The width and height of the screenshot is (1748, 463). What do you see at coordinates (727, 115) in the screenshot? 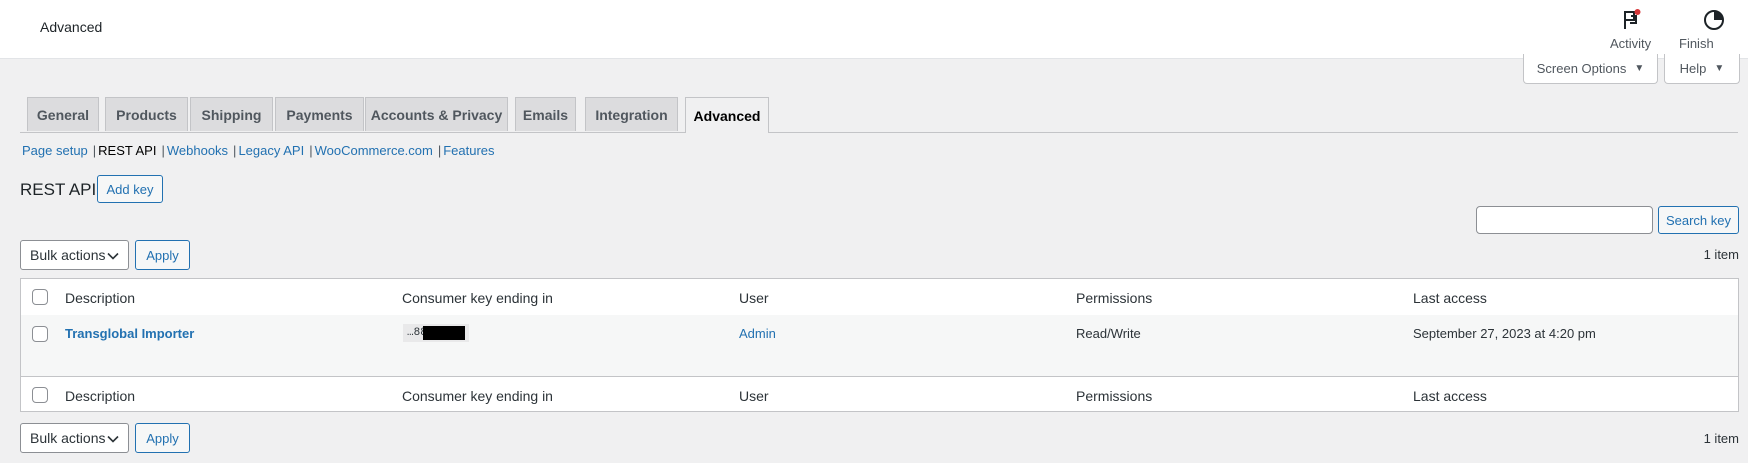
I see `tab-advanced: Advanced` at bounding box center [727, 115].